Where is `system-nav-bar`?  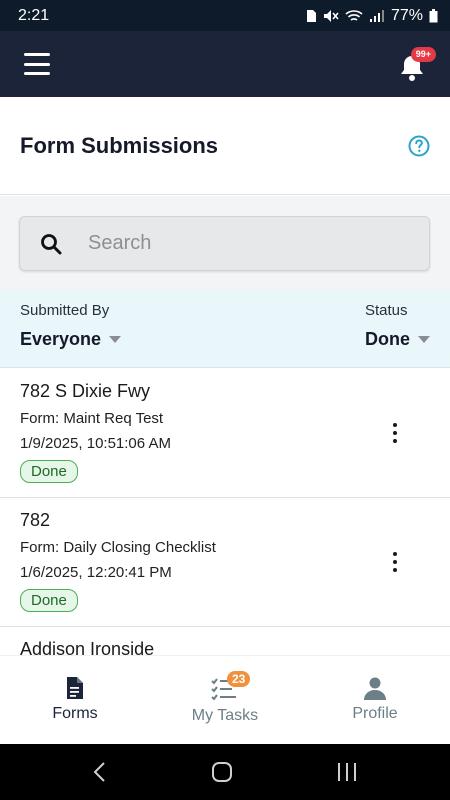 system-nav-bar is located at coordinates (225, 772).